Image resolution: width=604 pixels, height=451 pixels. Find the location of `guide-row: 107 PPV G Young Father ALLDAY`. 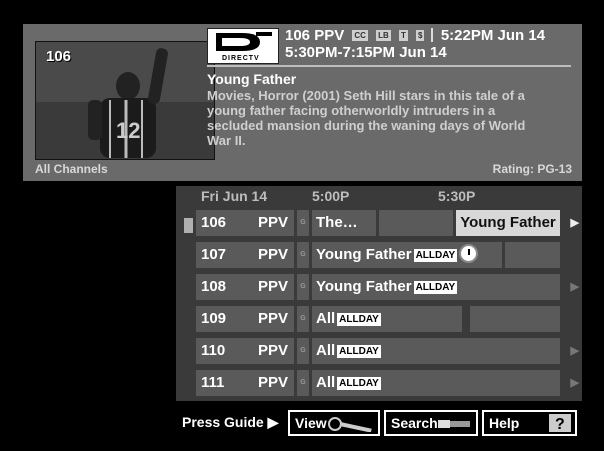

guide-row: 107 PPV G Young Father ALLDAY is located at coordinates (378, 255).